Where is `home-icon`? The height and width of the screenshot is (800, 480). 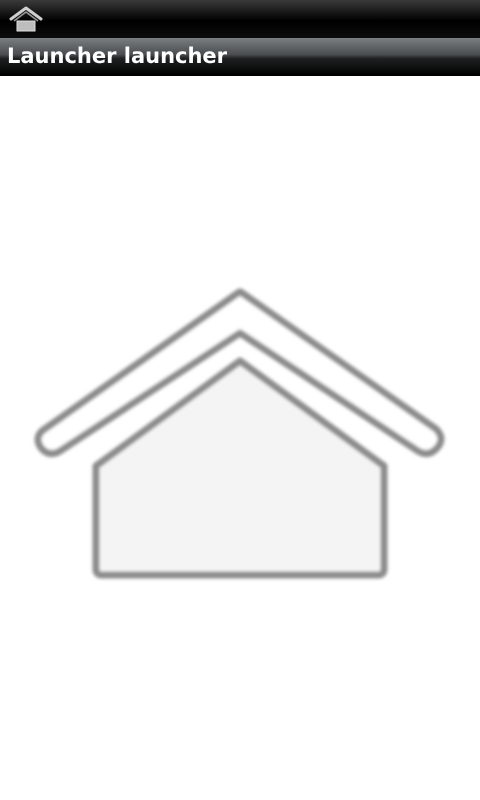 home-icon is located at coordinates (26, 19).